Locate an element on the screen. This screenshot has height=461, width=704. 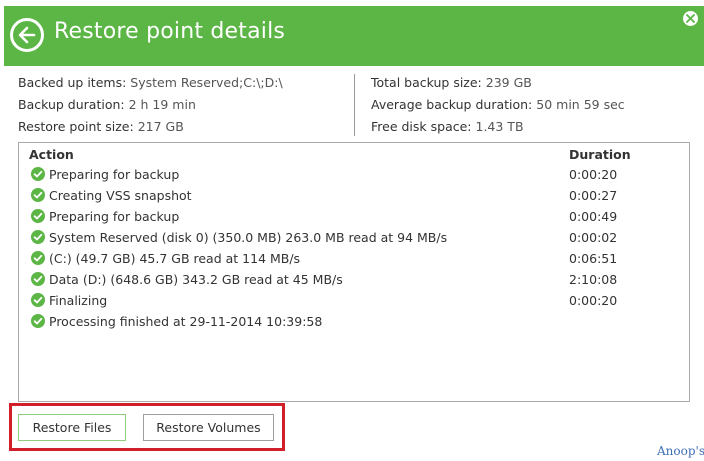
stat-value: 50 min 59 sec is located at coordinates (580, 104).